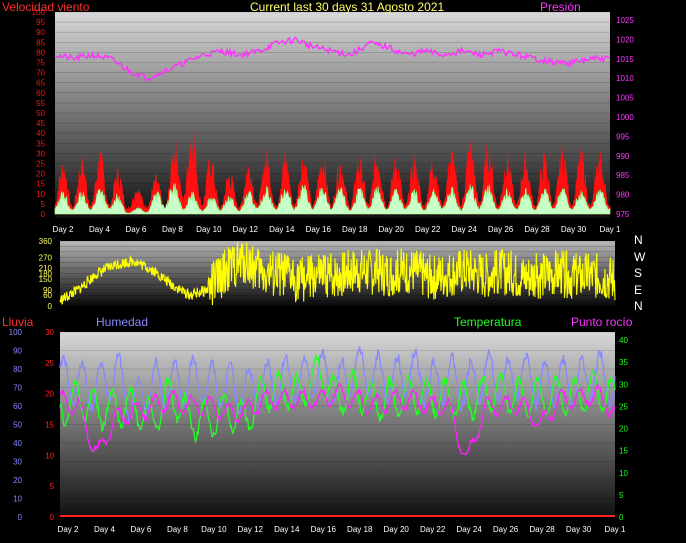 The width and height of the screenshot is (686, 543). What do you see at coordinates (638, 240) in the screenshot?
I see `compass-n-top: N` at bounding box center [638, 240].